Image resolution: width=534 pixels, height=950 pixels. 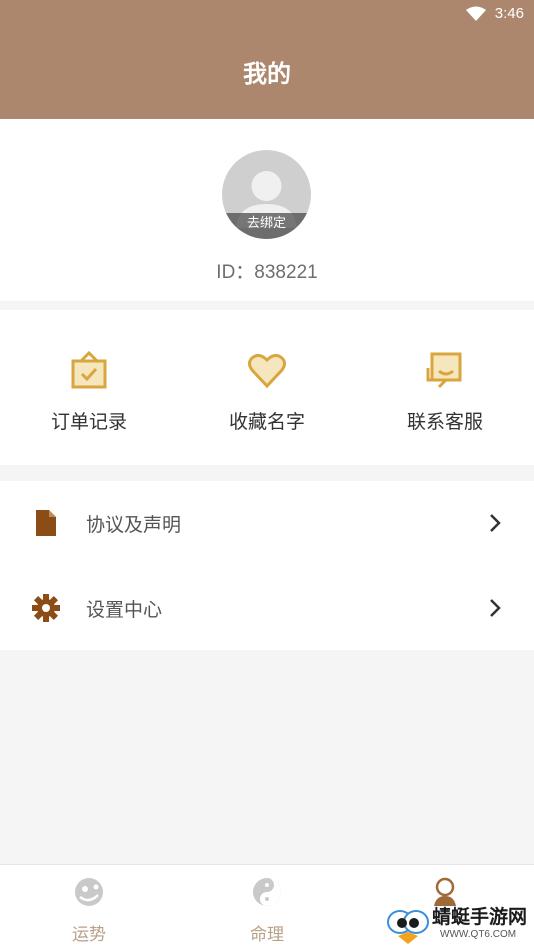 What do you see at coordinates (124, 610) in the screenshot?
I see `menu-item-label: 设置中心` at bounding box center [124, 610].